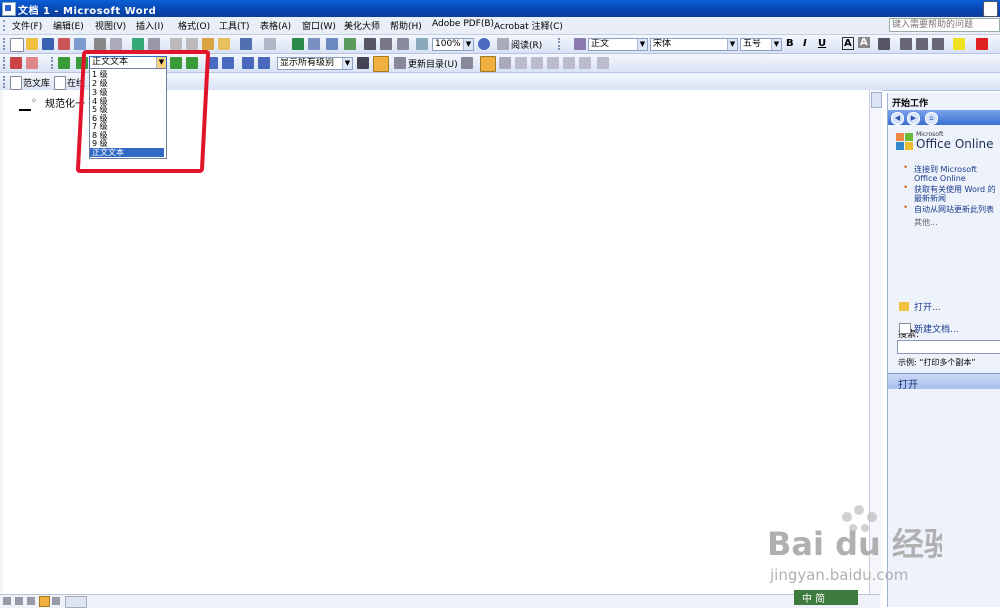 This screenshot has height=608, width=1000. I want to click on print-layout-icon, so click(31, 601).